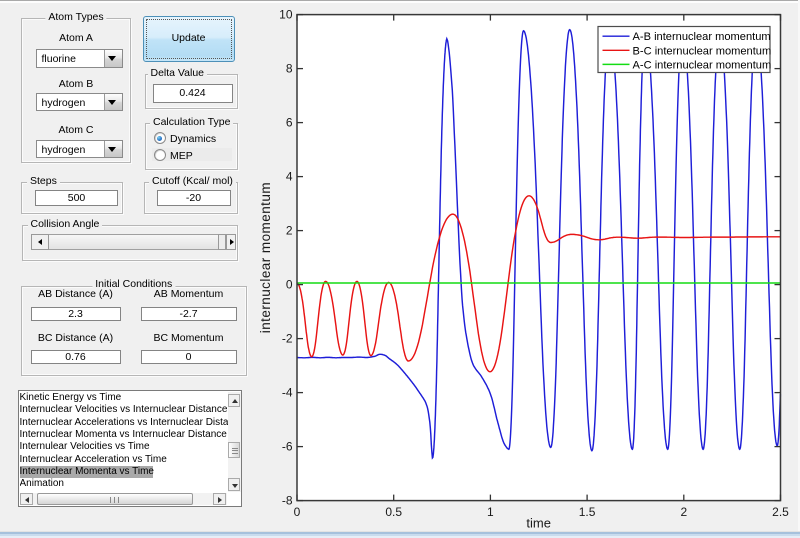 This screenshot has height=538, width=800. I want to click on svg-text: A-C internuclear momentum, so click(702, 65).